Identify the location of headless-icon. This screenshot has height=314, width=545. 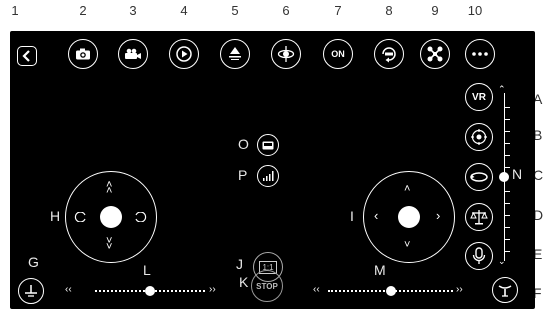
(479, 137).